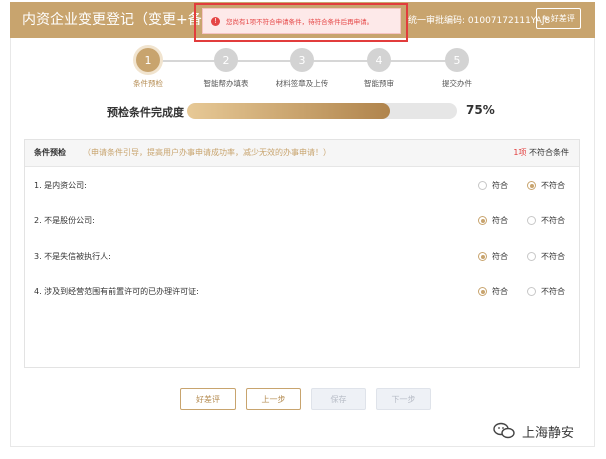 The height and width of the screenshot is (459, 606). What do you see at coordinates (520, 152) in the screenshot?
I see `unmet-count-number: 1项` at bounding box center [520, 152].